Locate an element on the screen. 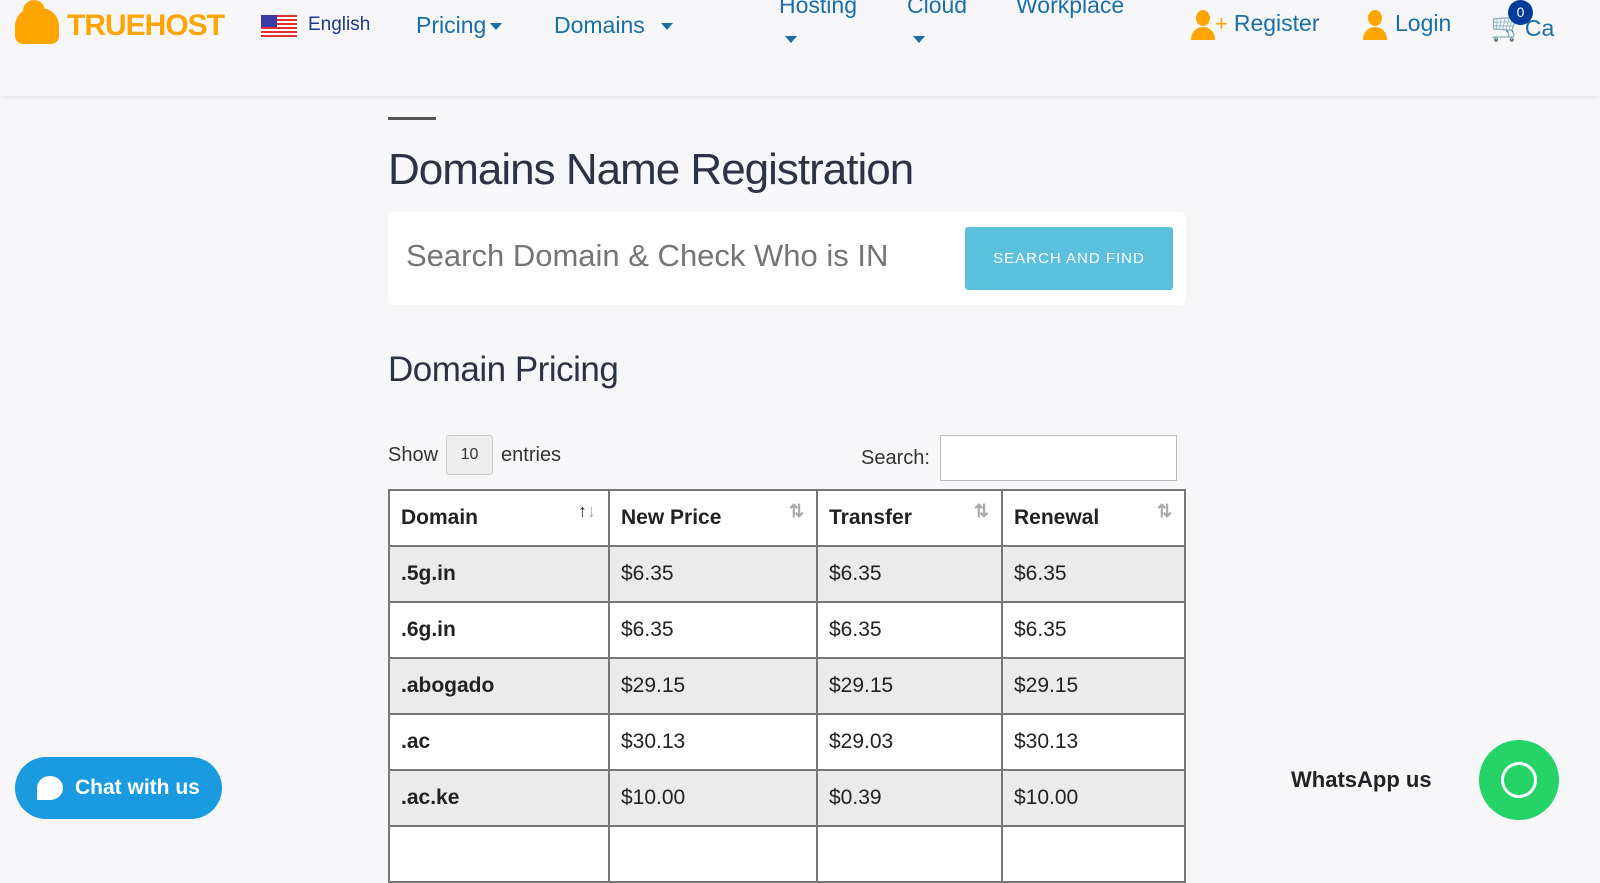 This screenshot has width=1600, height=883. table-search: Search: is located at coordinates (1019, 458).